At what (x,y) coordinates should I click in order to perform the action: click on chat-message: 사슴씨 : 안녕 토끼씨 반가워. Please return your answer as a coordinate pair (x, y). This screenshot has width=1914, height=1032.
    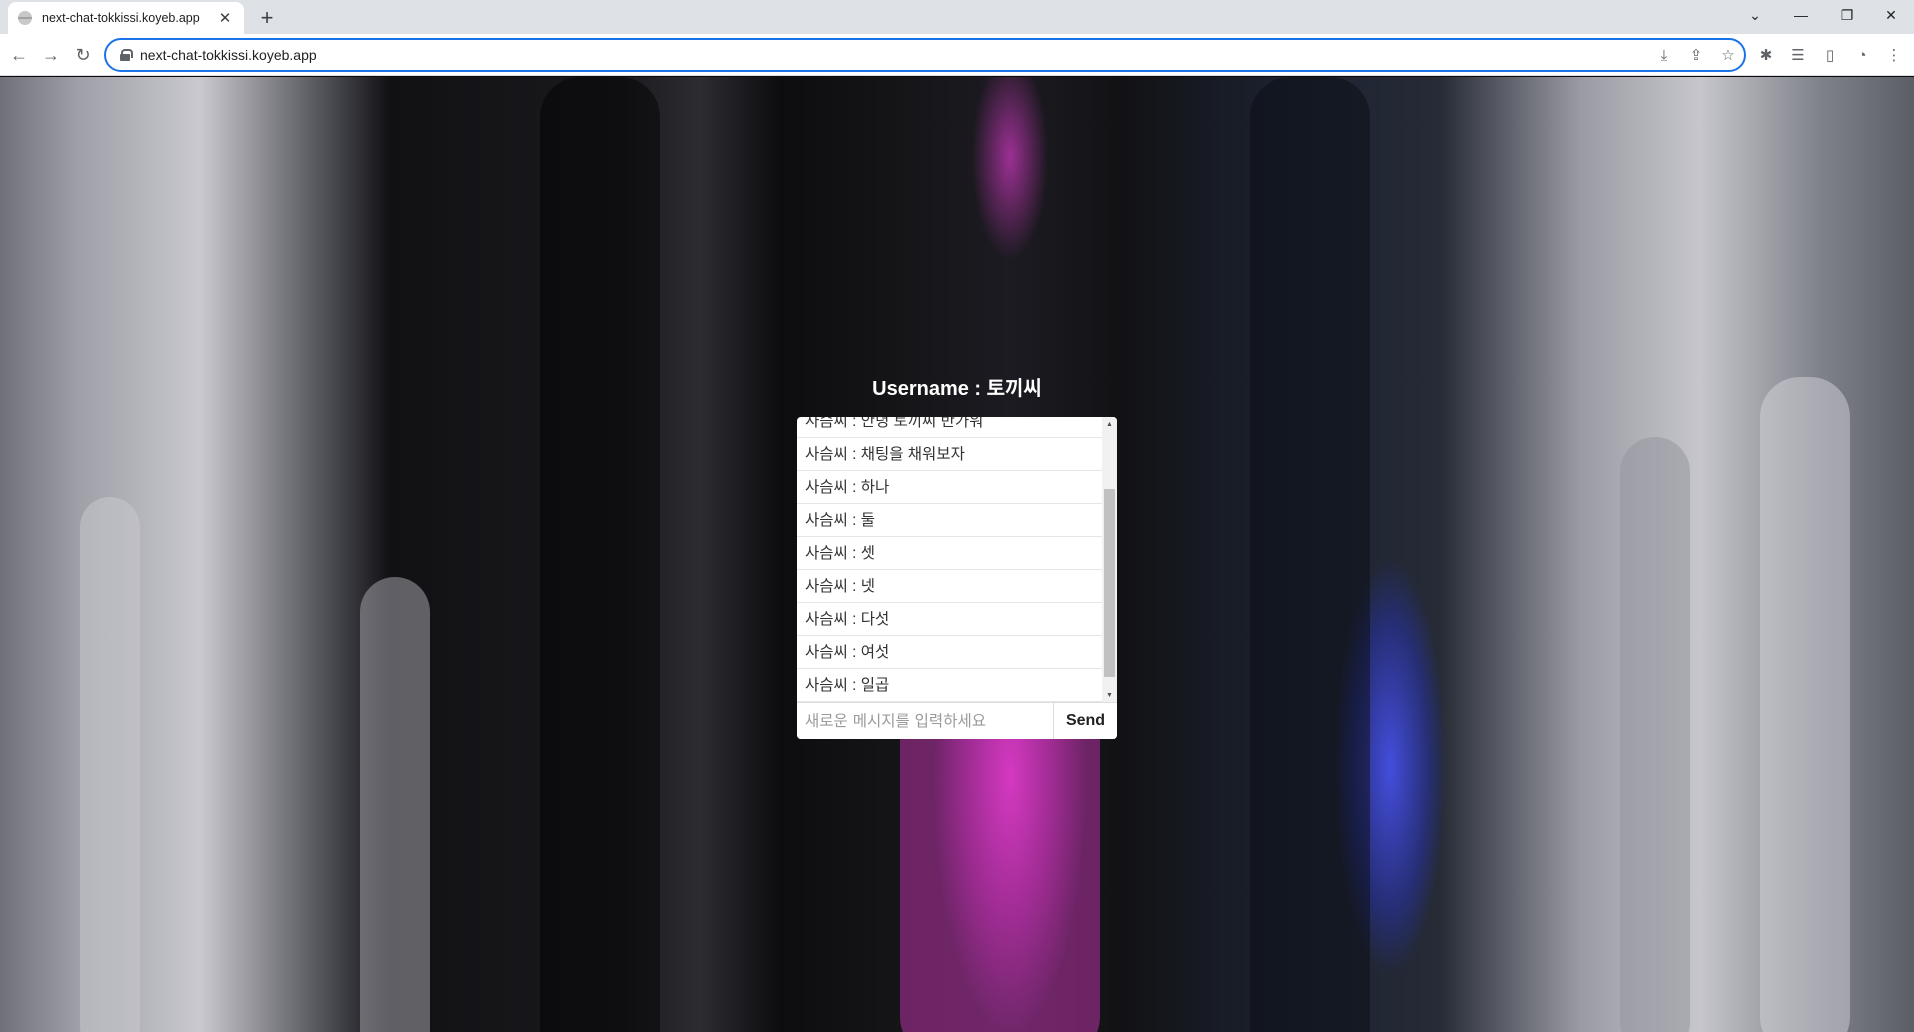
    Looking at the image, I should click on (949, 427).